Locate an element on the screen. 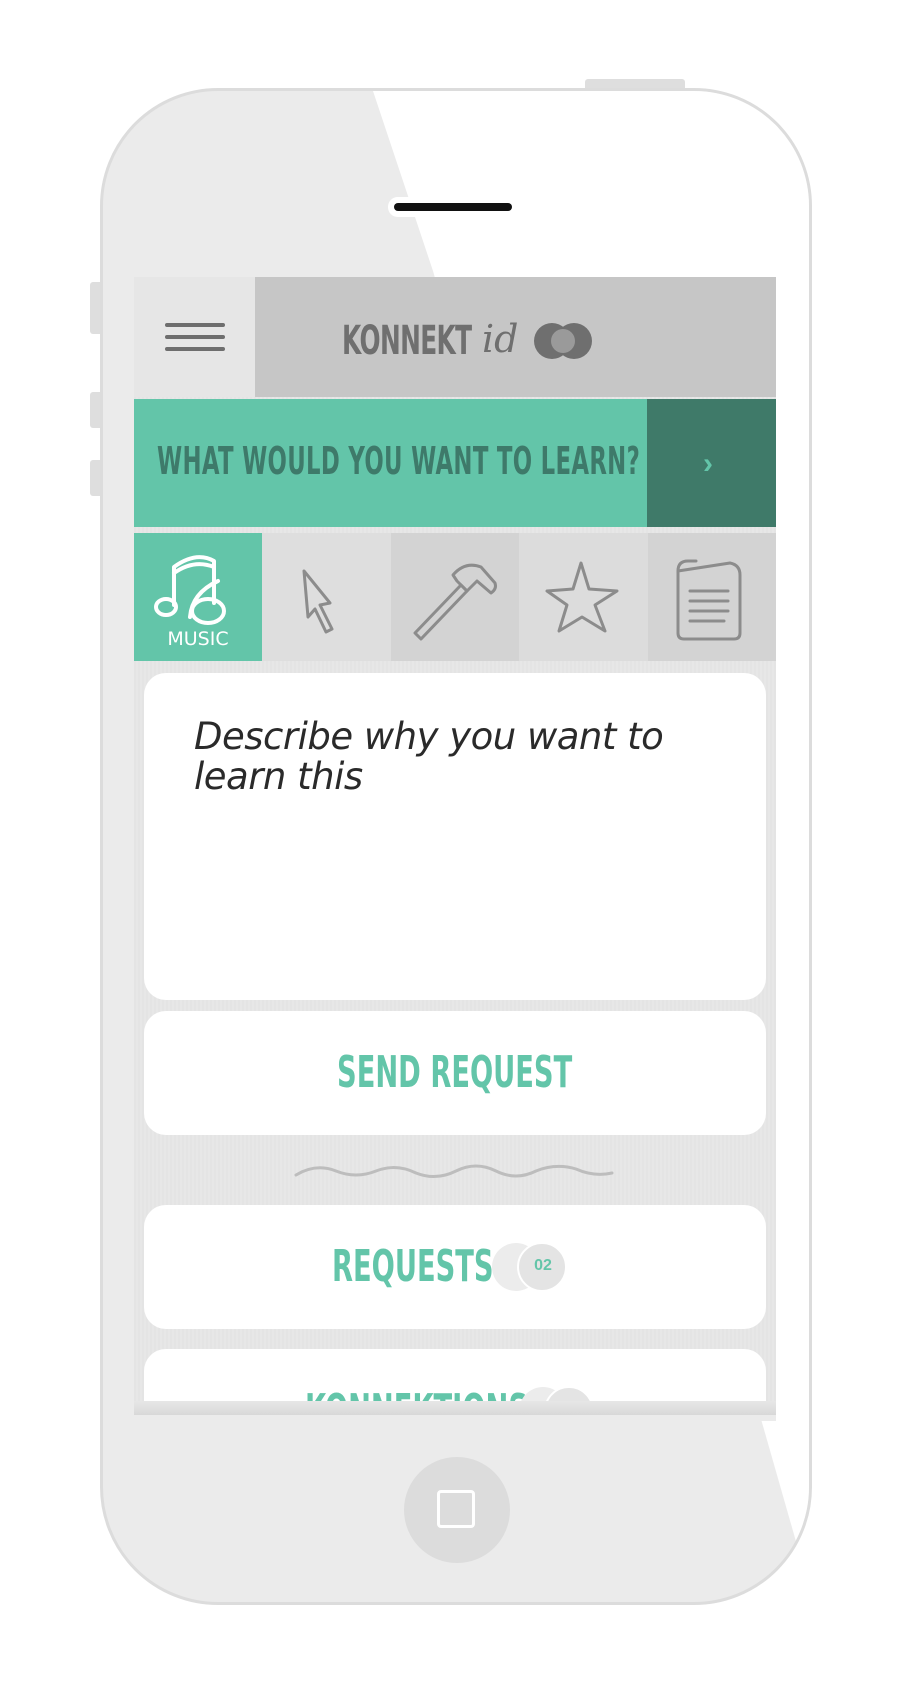  hamburger-menu-button is located at coordinates (194, 337).